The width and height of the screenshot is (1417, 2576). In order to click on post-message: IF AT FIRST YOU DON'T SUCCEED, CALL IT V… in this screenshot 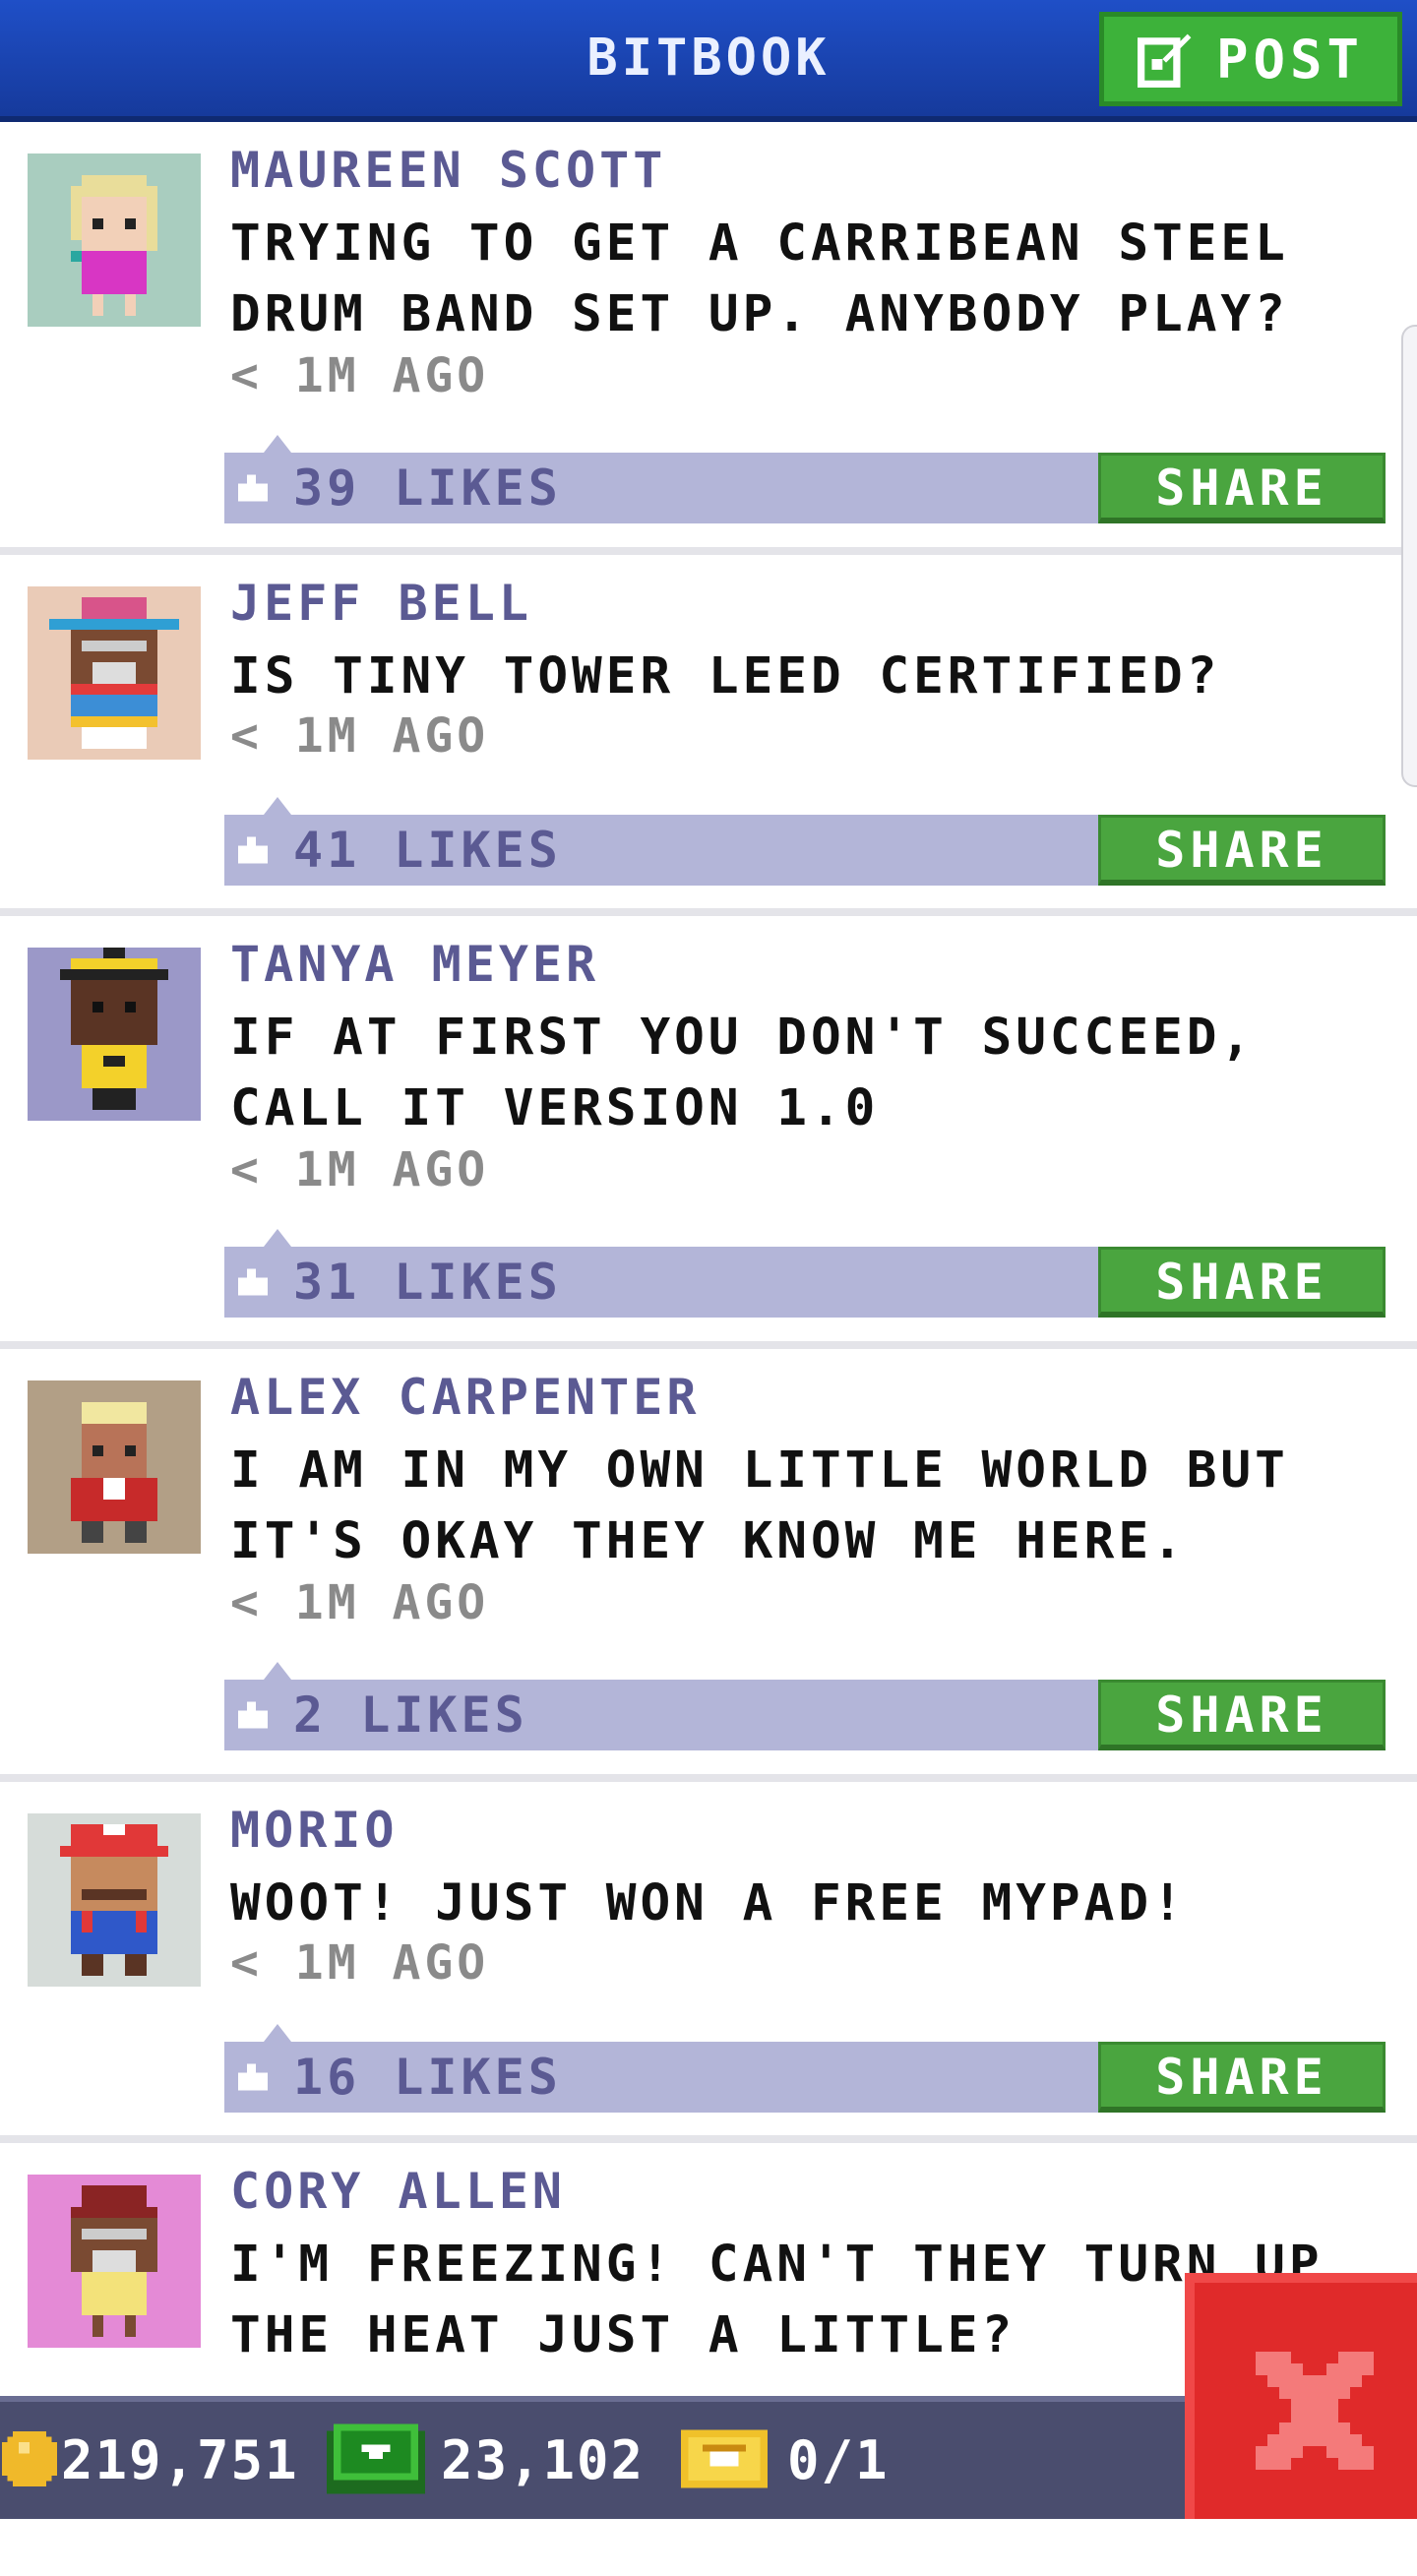, I will do `click(743, 1073)`.